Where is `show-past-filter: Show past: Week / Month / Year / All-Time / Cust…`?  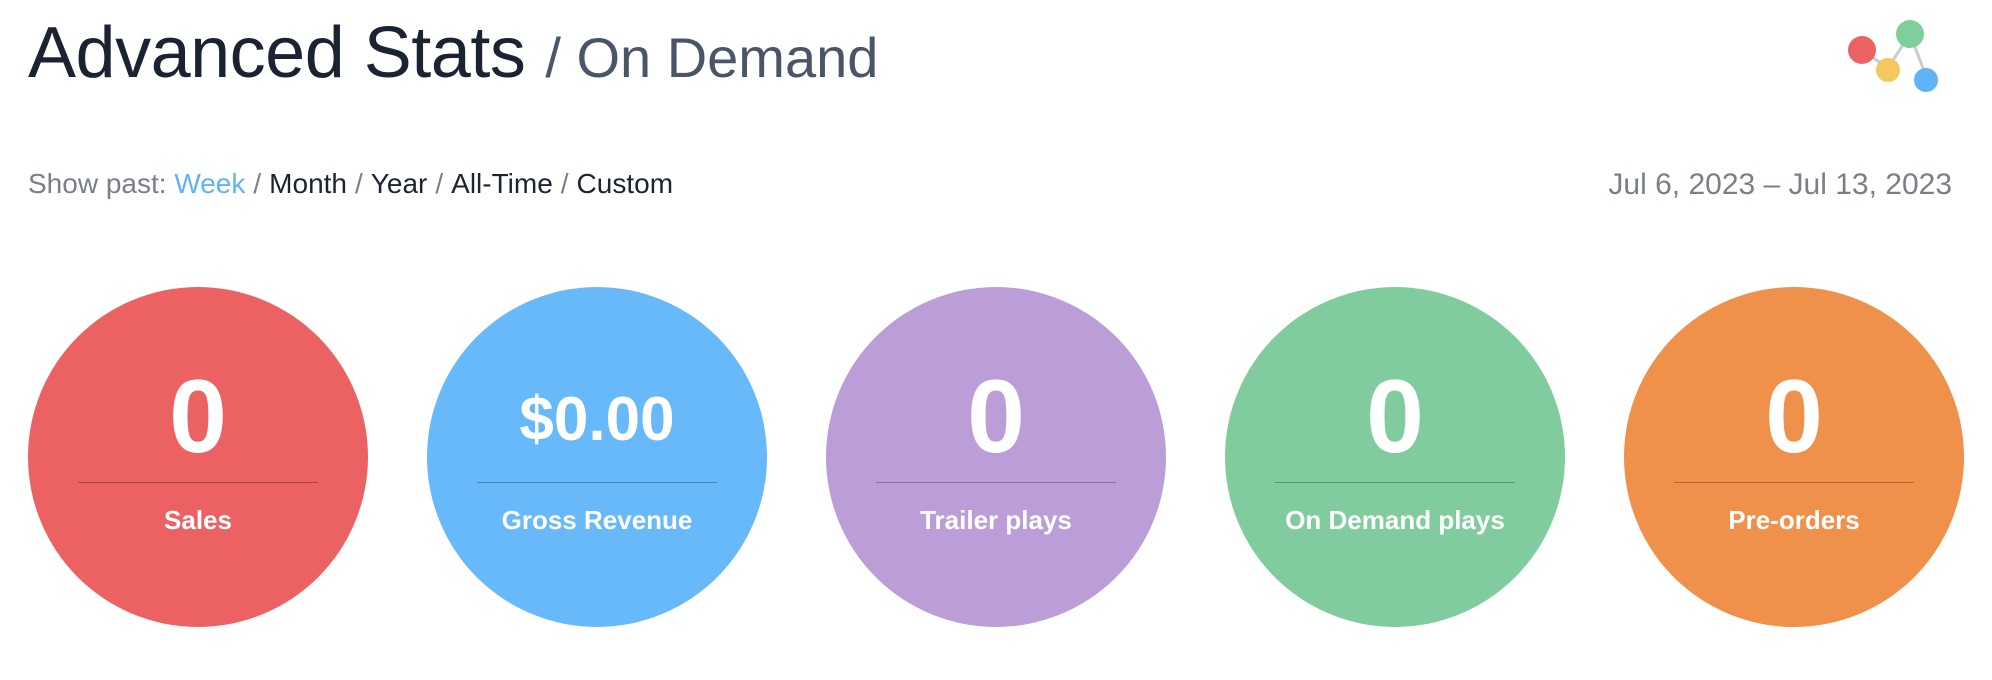
show-past-filter: Show past: Week / Month / Year / All-Time / Cust… is located at coordinates (350, 184).